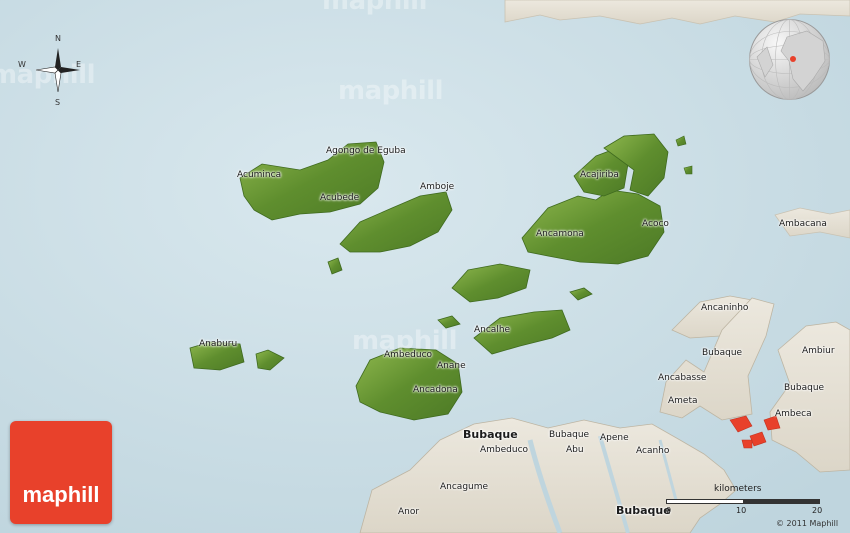  Describe the element at coordinates (58, 38) in the screenshot. I see `compass-n: N` at that location.